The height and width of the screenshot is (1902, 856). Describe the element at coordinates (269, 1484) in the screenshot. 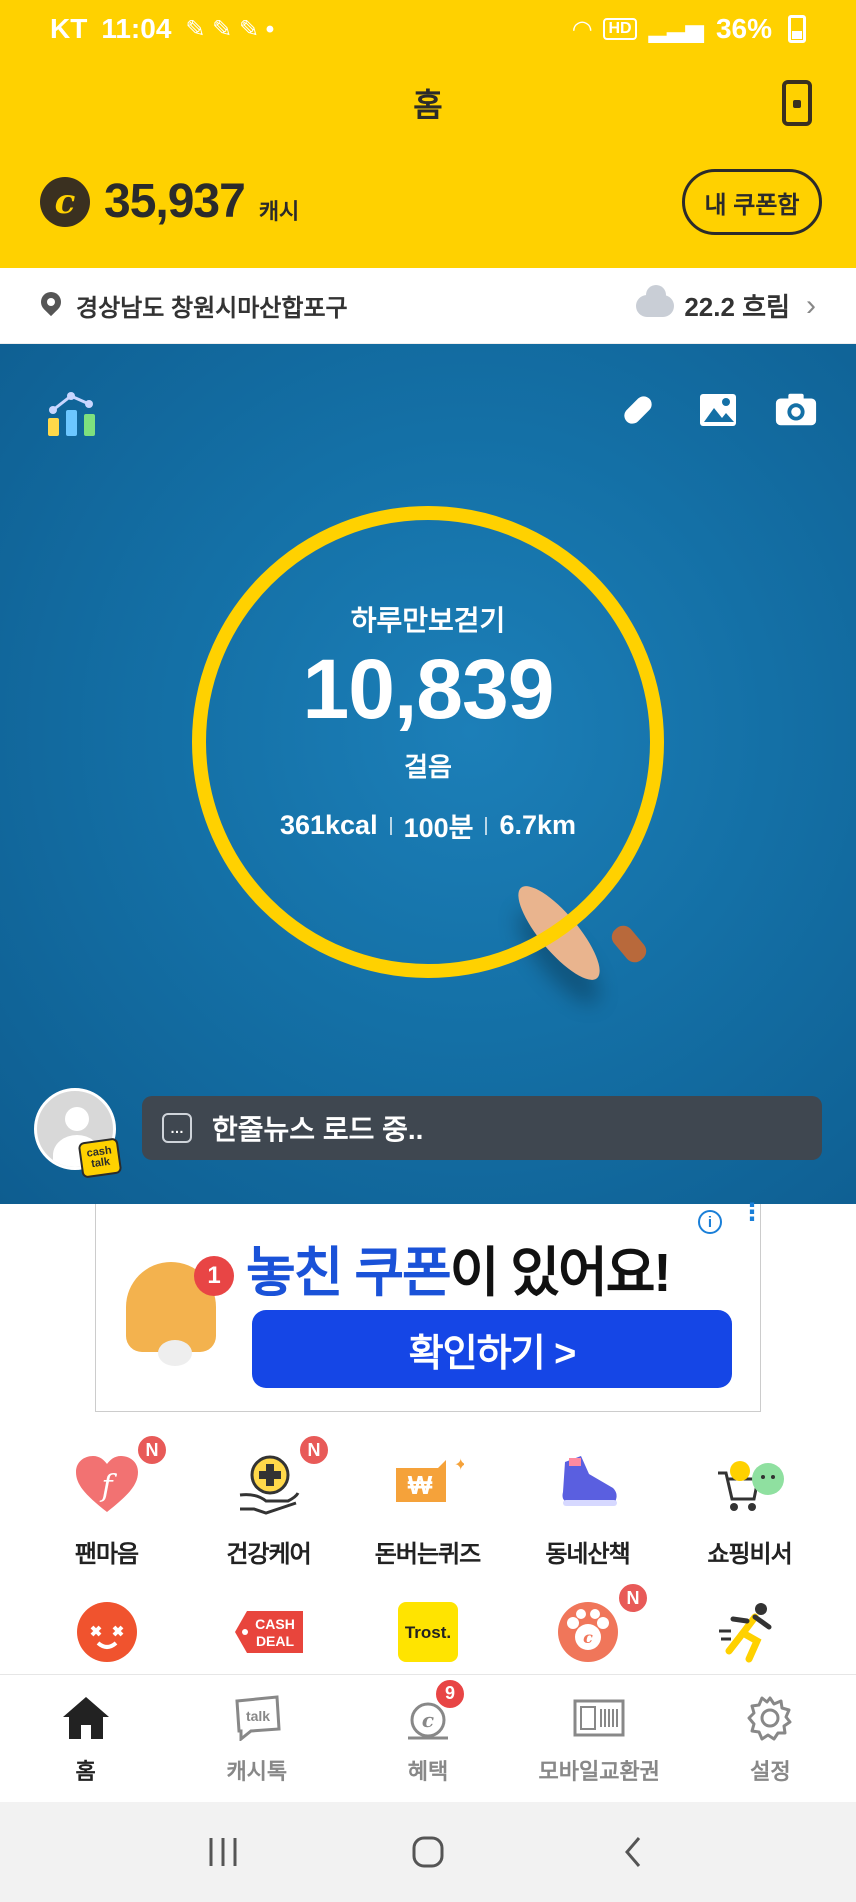

I see `health-care-icon` at that location.